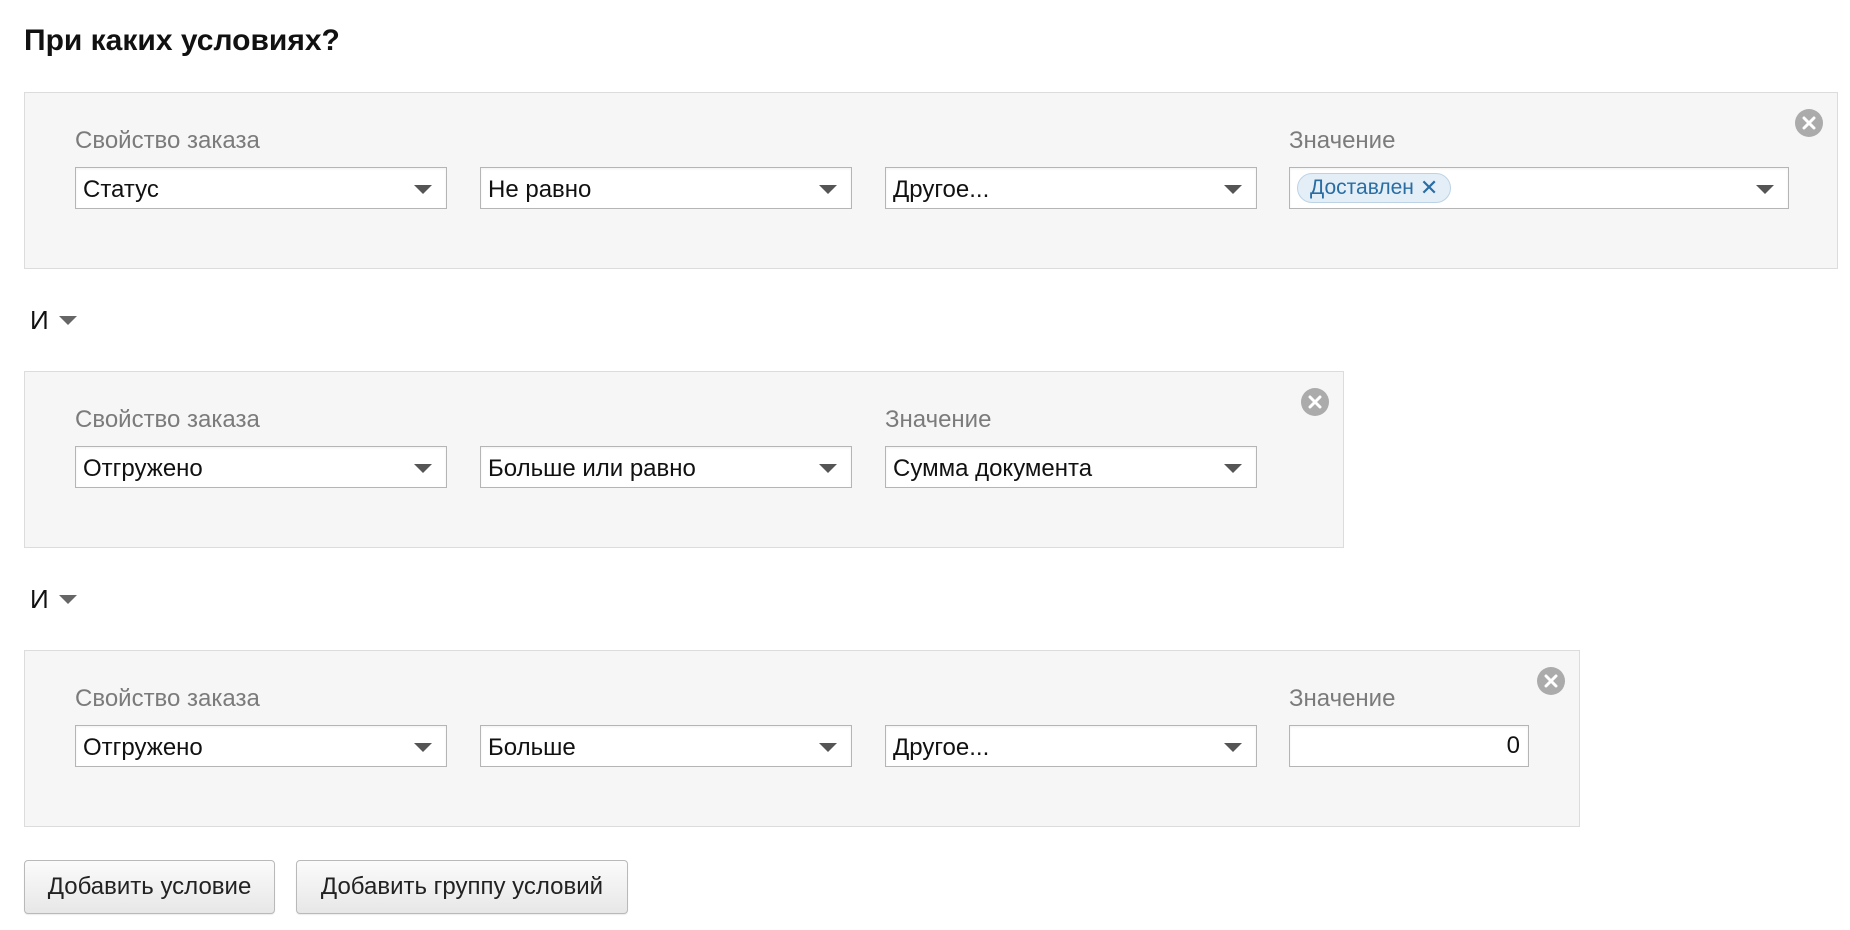 This screenshot has height=930, width=1850. What do you see at coordinates (462, 887) in the screenshot?
I see `add-condition-group-button: Добавить группу условий` at bounding box center [462, 887].